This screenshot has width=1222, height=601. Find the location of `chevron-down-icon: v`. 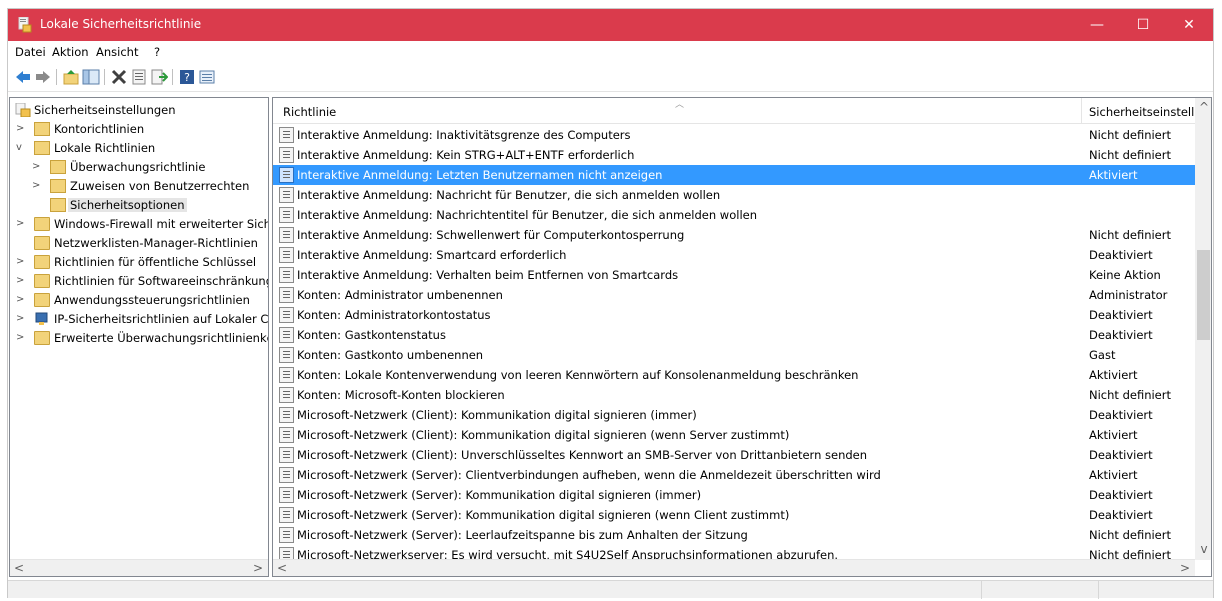

chevron-down-icon: v is located at coordinates (21, 148).